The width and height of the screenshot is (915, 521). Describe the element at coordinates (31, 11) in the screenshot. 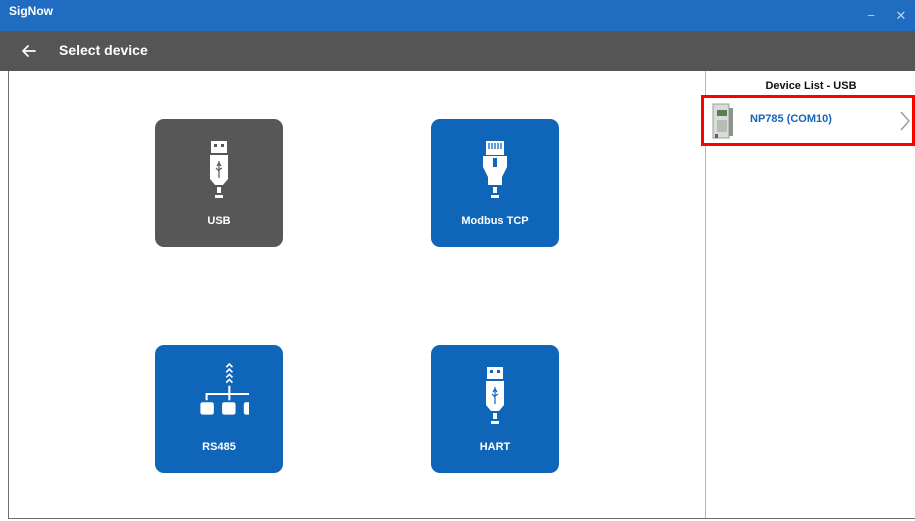

I see `app-title: SigNow` at that location.